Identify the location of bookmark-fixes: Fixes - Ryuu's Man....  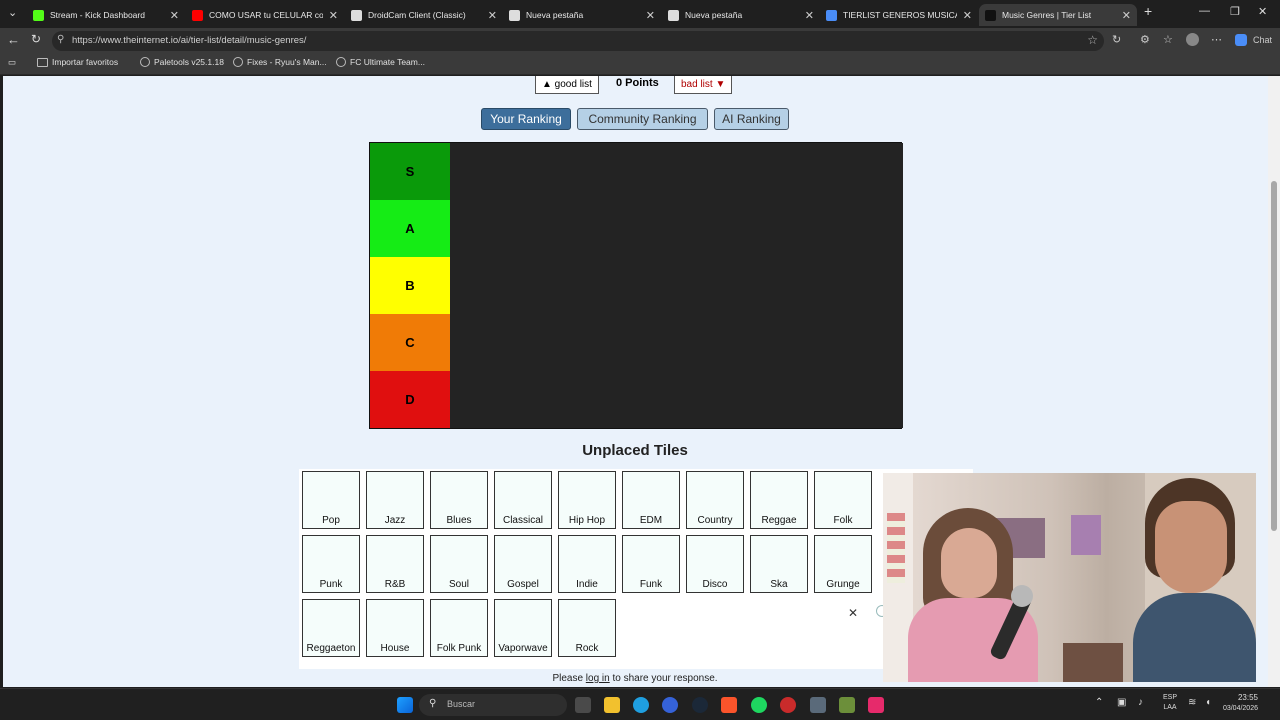
(280, 62).